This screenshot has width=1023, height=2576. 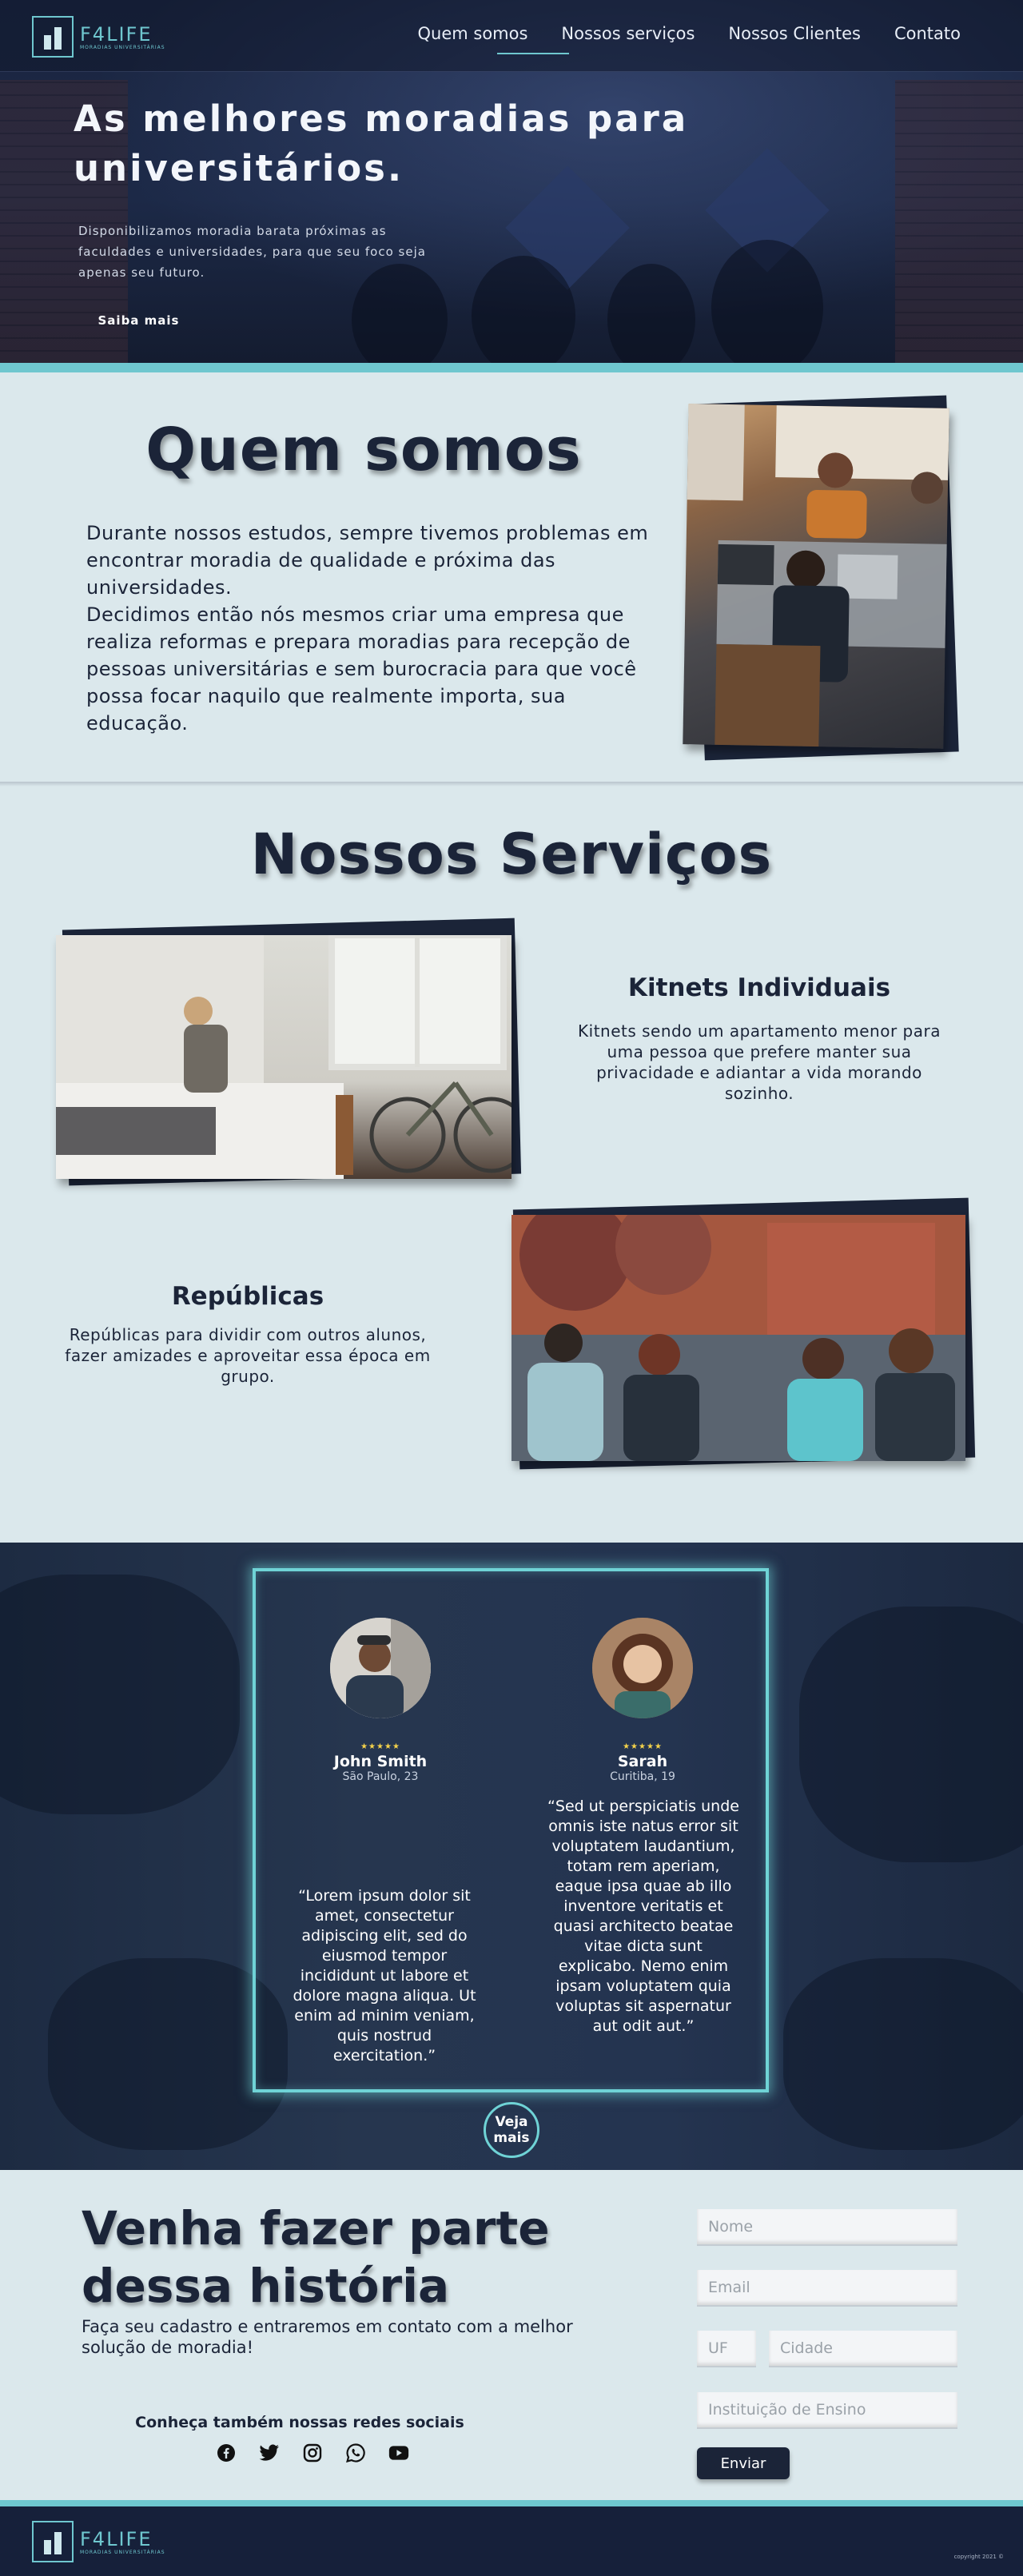 I want to click on hero-accent-divider, so click(x=511, y=367).